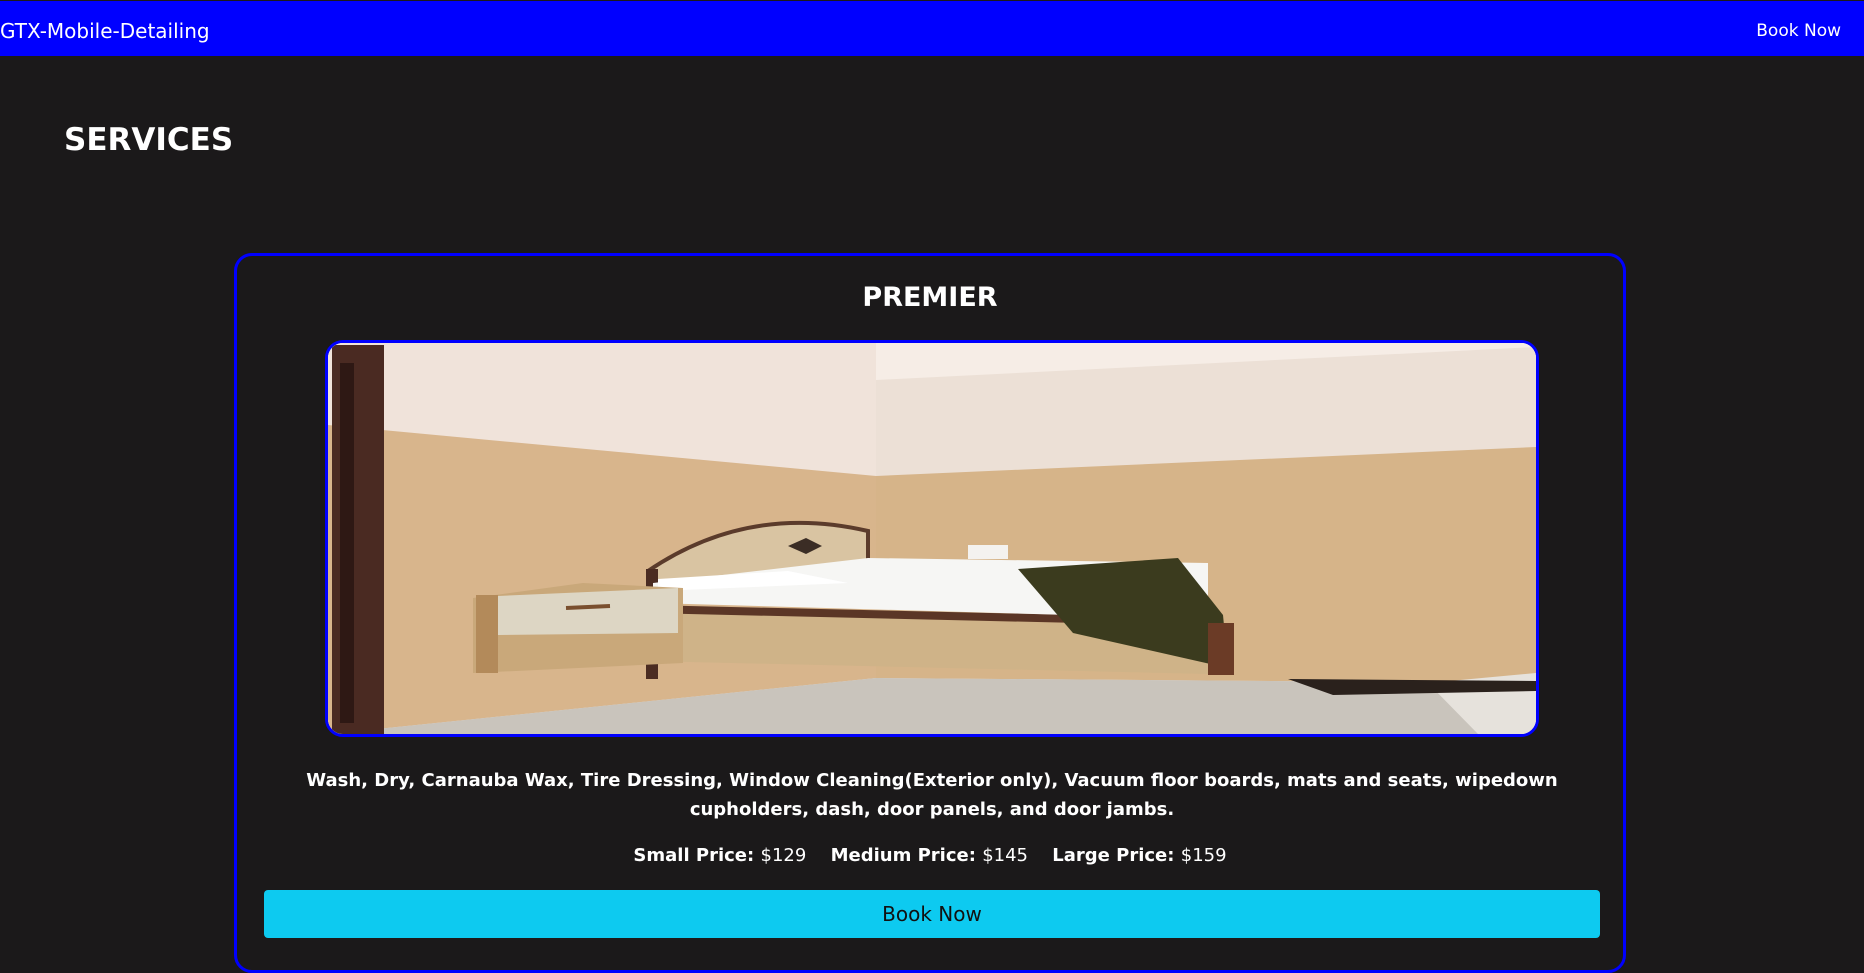  Describe the element at coordinates (903, 855) in the screenshot. I see `price-label: Medium Price:` at that location.